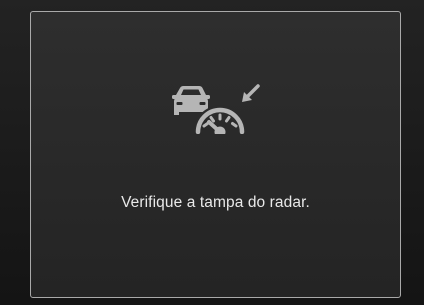 The width and height of the screenshot is (424, 305). Describe the element at coordinates (216, 109) in the screenshot. I see `radar-sensor-blocked-icon` at that location.